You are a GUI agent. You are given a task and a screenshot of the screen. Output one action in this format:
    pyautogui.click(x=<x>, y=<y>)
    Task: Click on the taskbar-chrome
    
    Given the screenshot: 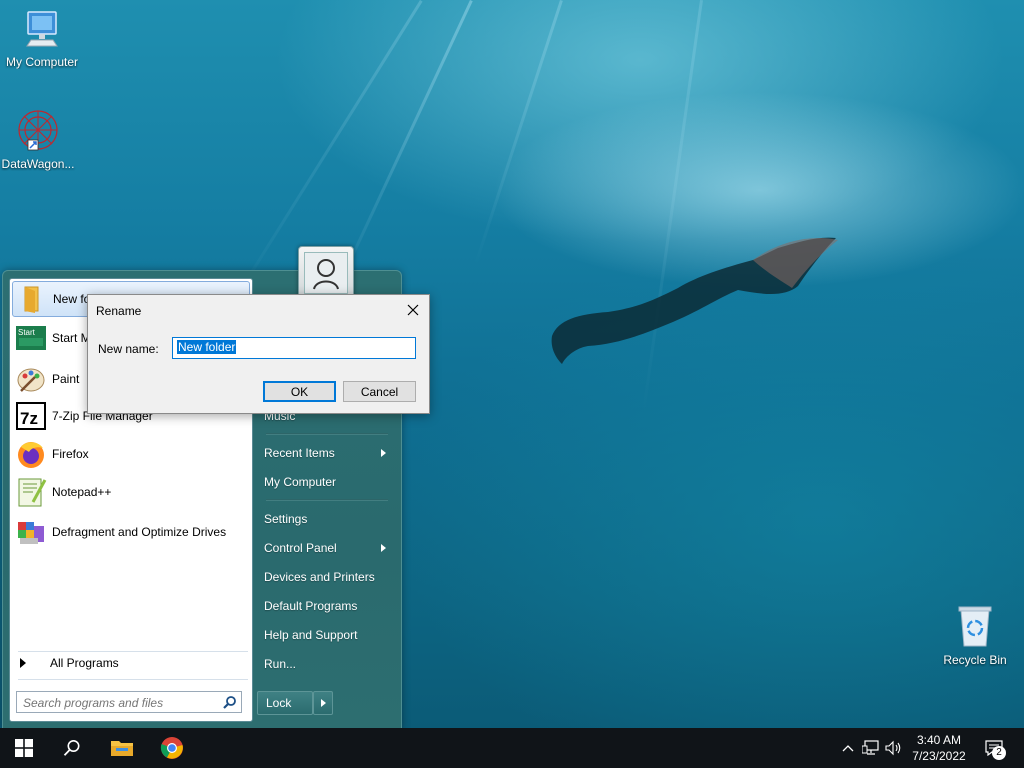 What is the action you would take?
    pyautogui.click(x=172, y=748)
    